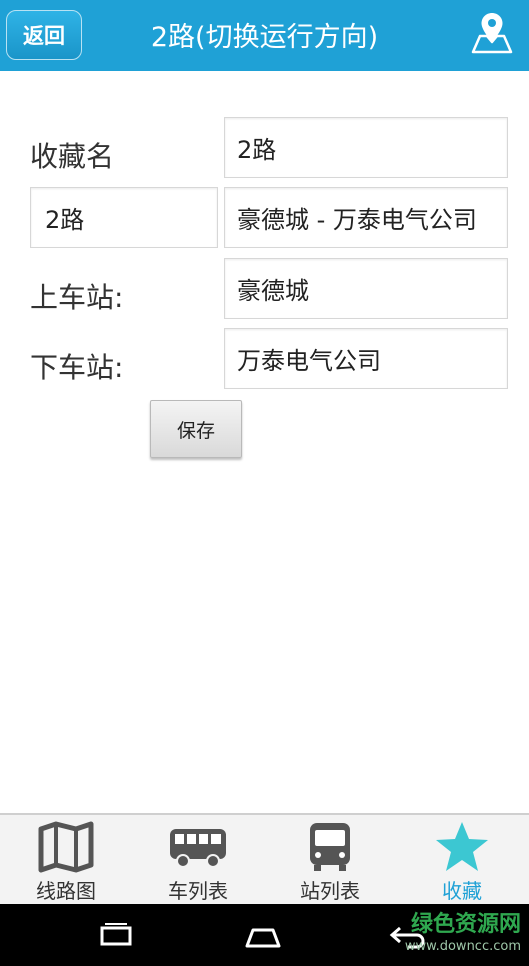  I want to click on map-location-icon, so click(492, 33).